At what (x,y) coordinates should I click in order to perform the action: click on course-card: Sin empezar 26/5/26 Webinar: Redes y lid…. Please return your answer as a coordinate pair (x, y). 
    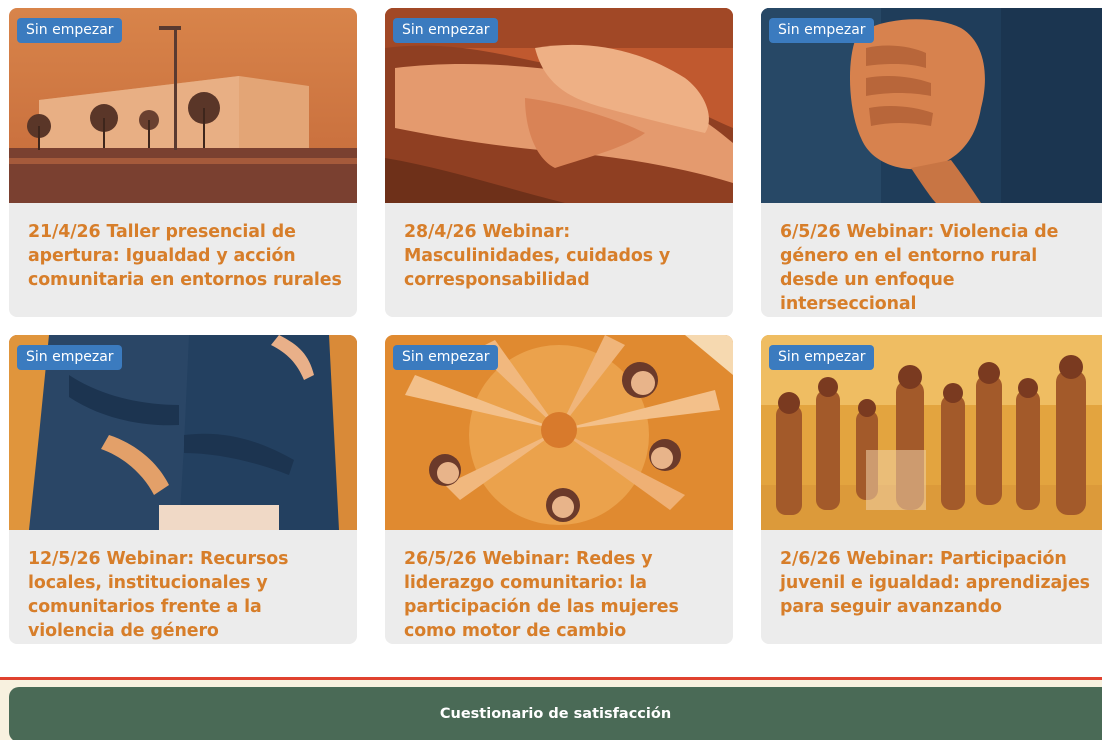
    Looking at the image, I should click on (559, 489).